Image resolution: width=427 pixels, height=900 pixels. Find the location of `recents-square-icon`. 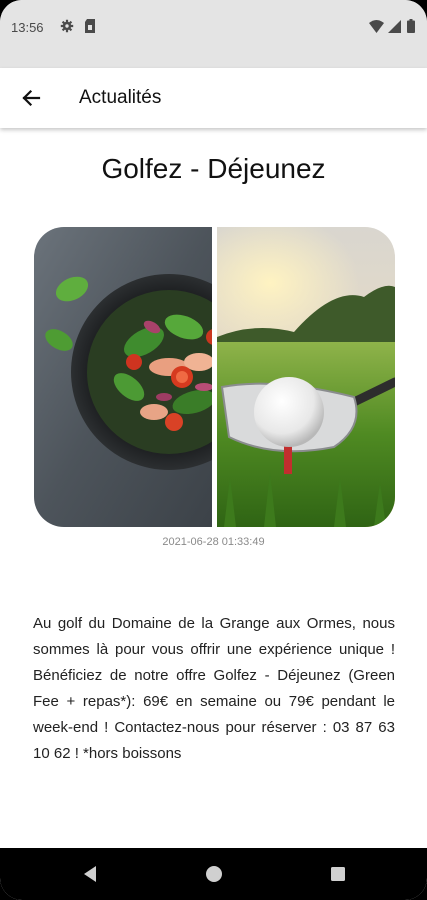

recents-square-icon is located at coordinates (338, 878).